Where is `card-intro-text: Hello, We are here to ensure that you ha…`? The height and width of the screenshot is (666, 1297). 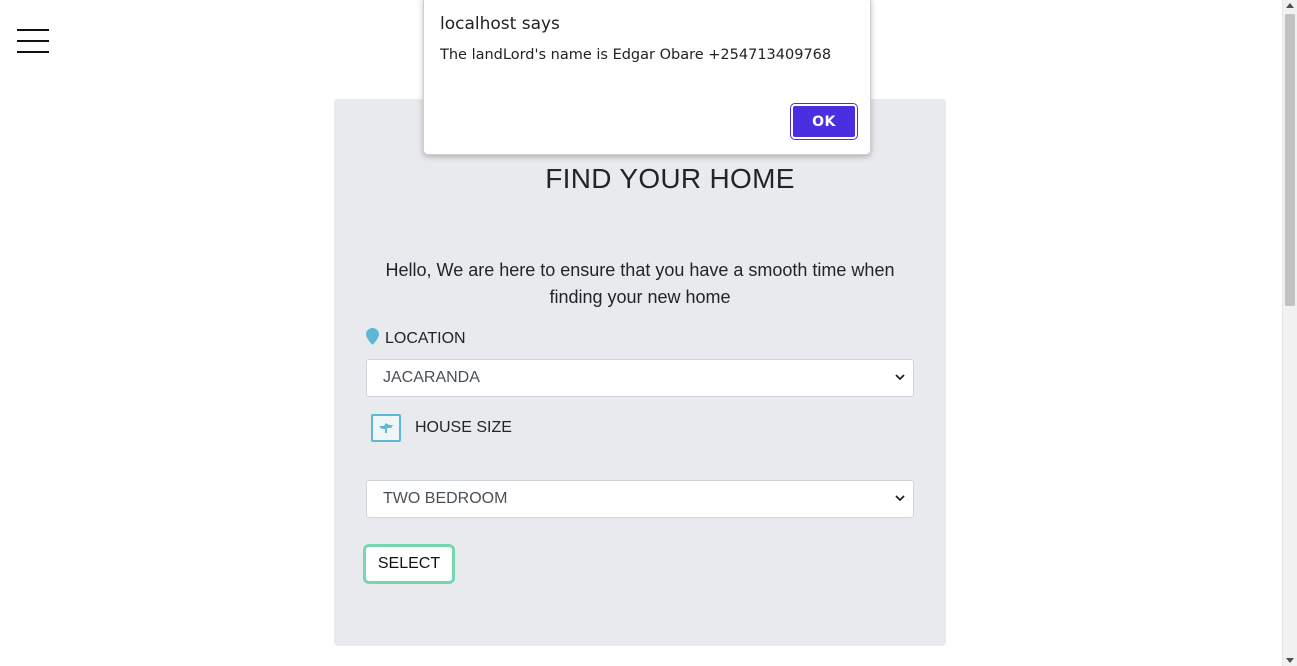 card-intro-text: Hello, We are here to ensure that you ha… is located at coordinates (640, 283).